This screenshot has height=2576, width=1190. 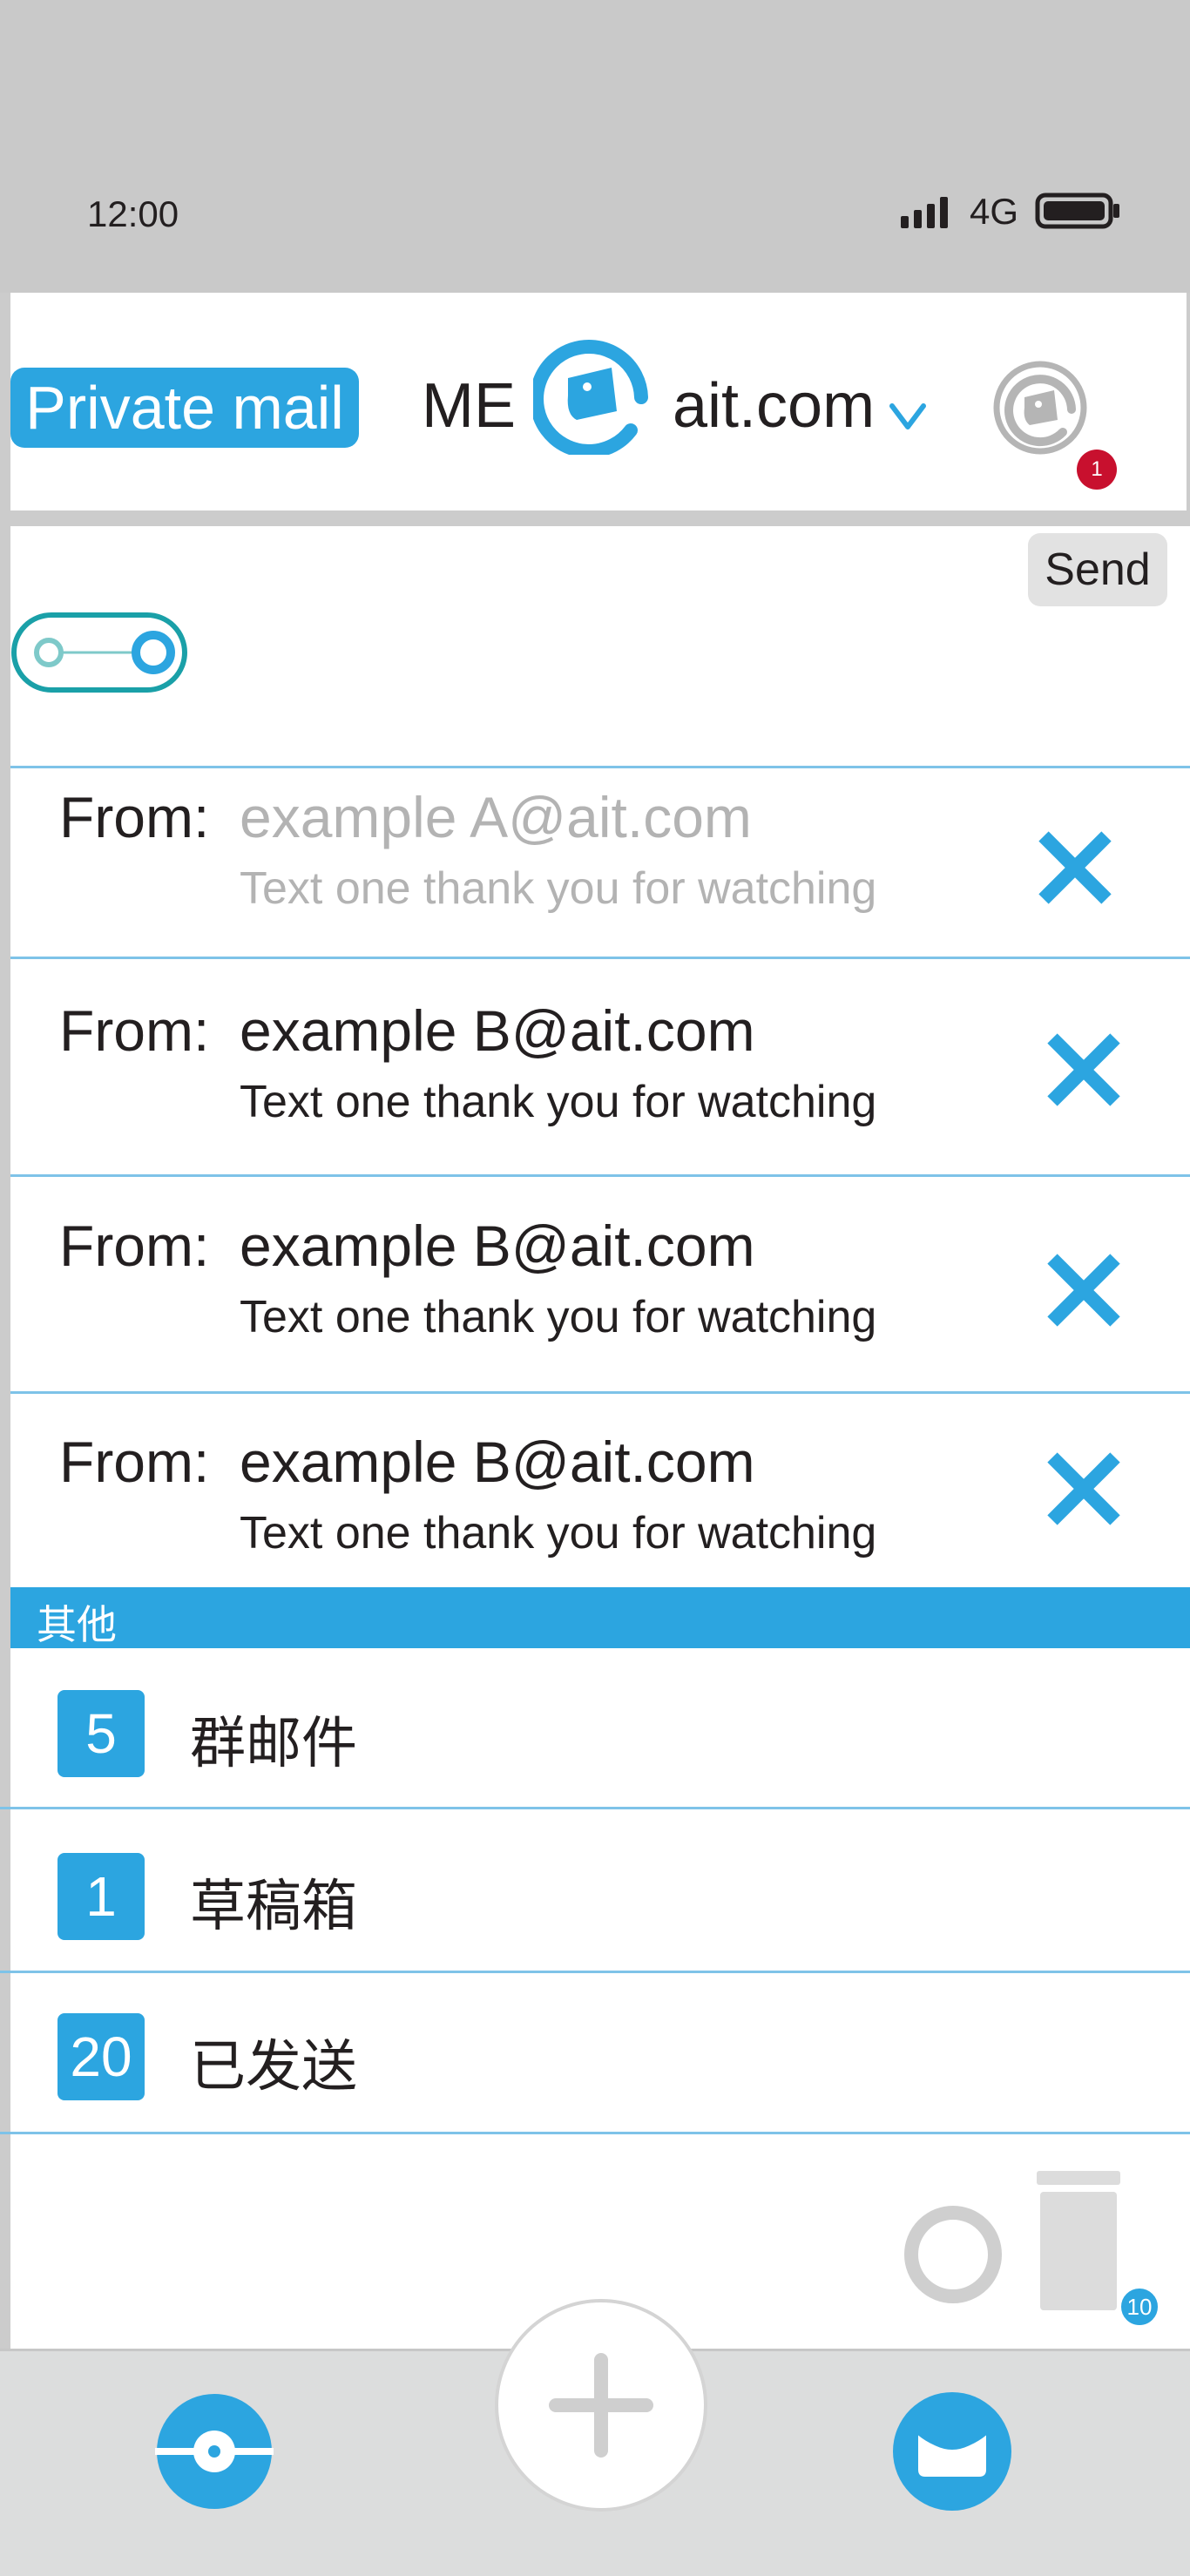 What do you see at coordinates (1139, 2307) in the screenshot?
I see `trash-count-badge: 10` at bounding box center [1139, 2307].